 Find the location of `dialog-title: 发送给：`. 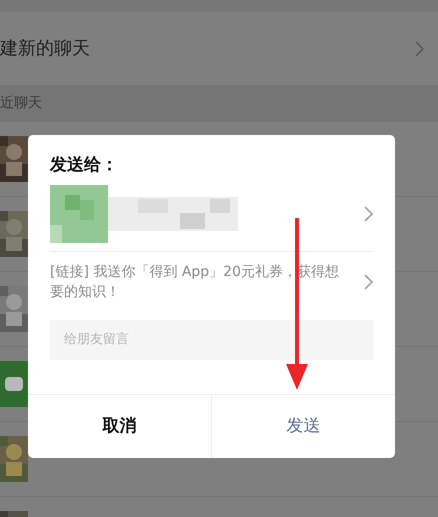

dialog-title: 发送给： is located at coordinates (84, 165).